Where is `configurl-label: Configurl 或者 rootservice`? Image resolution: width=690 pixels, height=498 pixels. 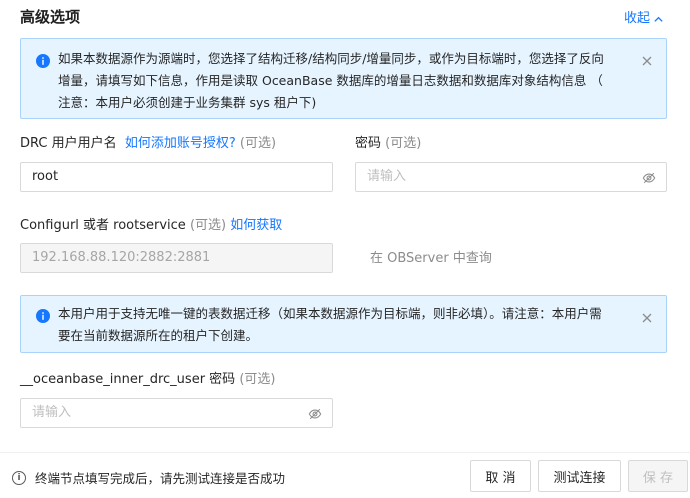
configurl-label: Configurl 或者 rootservice is located at coordinates (103, 225).